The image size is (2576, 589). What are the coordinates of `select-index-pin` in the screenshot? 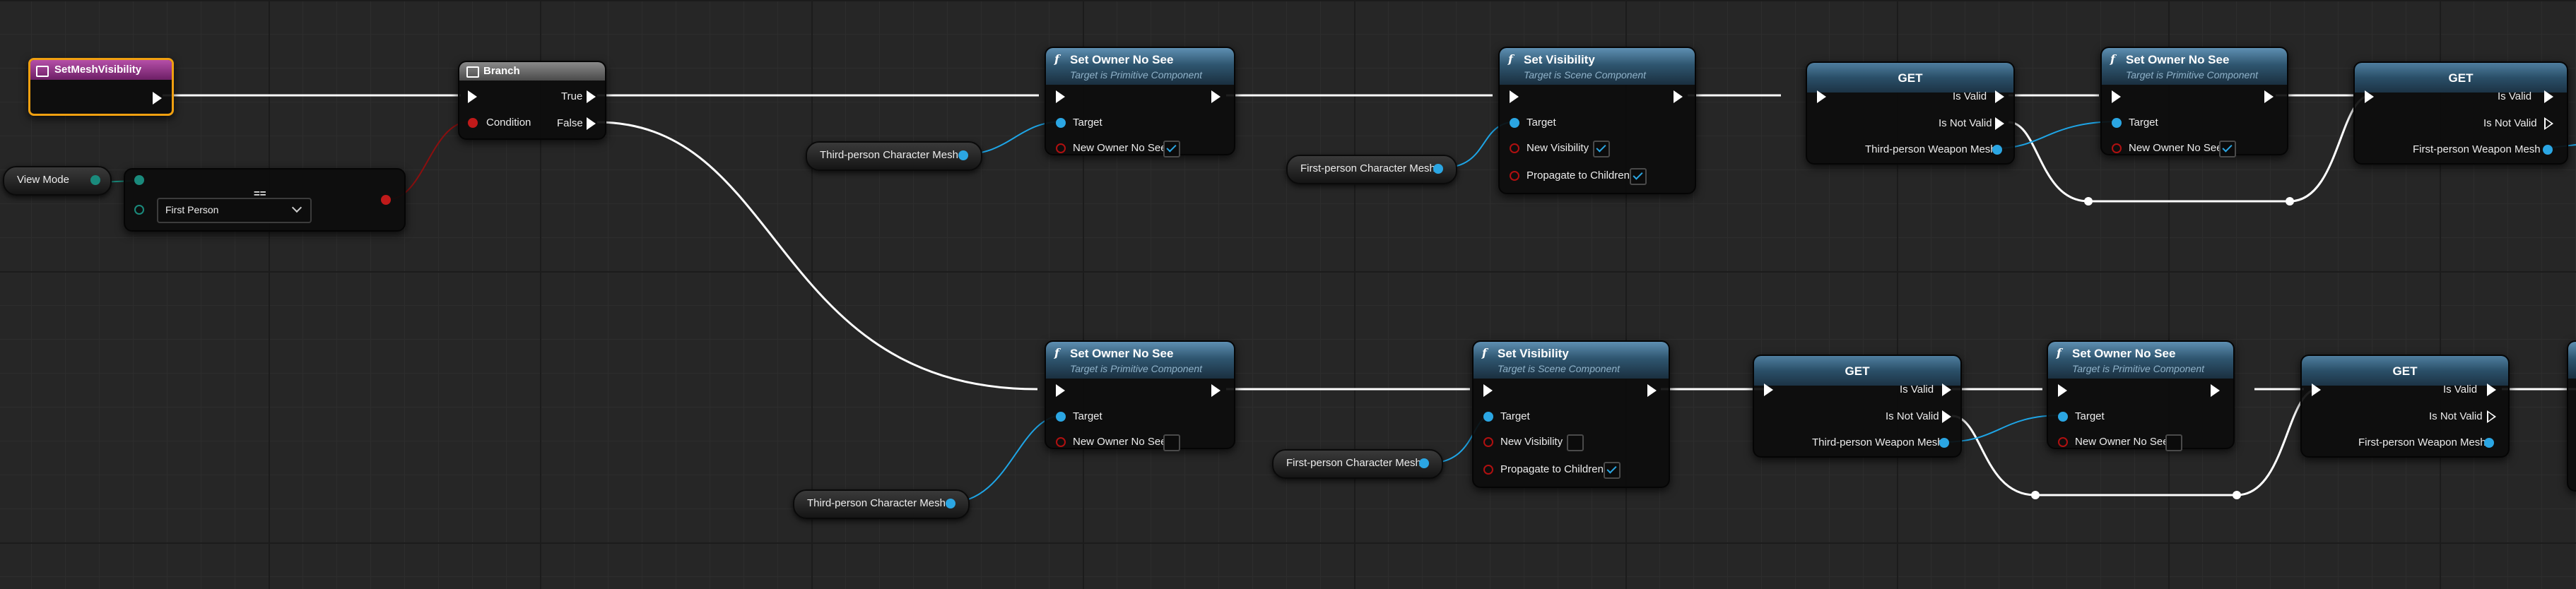 It's located at (139, 210).